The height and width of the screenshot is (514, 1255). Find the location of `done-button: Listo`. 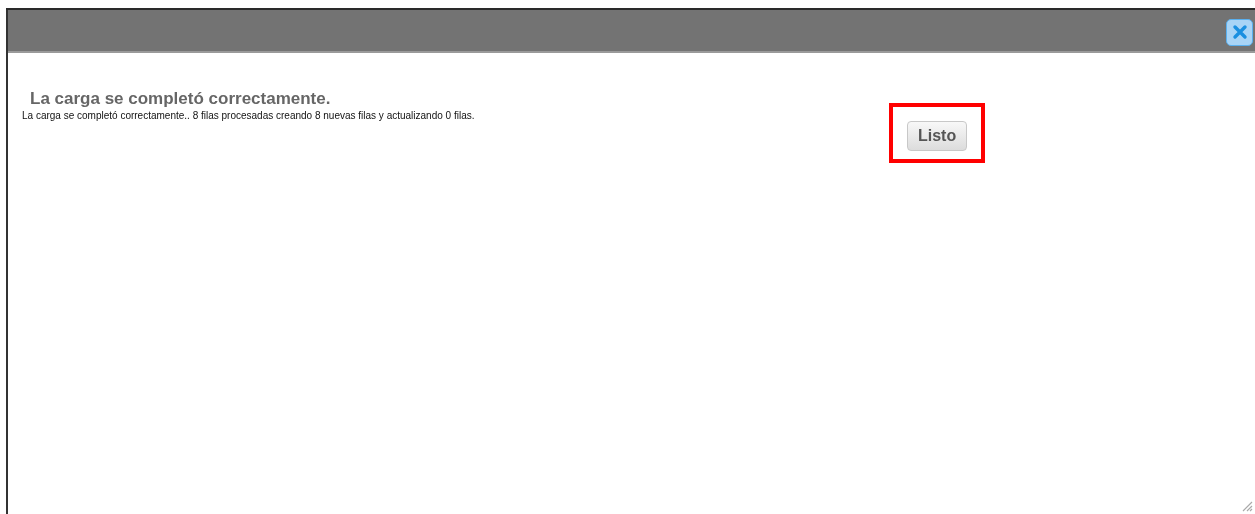

done-button: Listo is located at coordinates (937, 136).